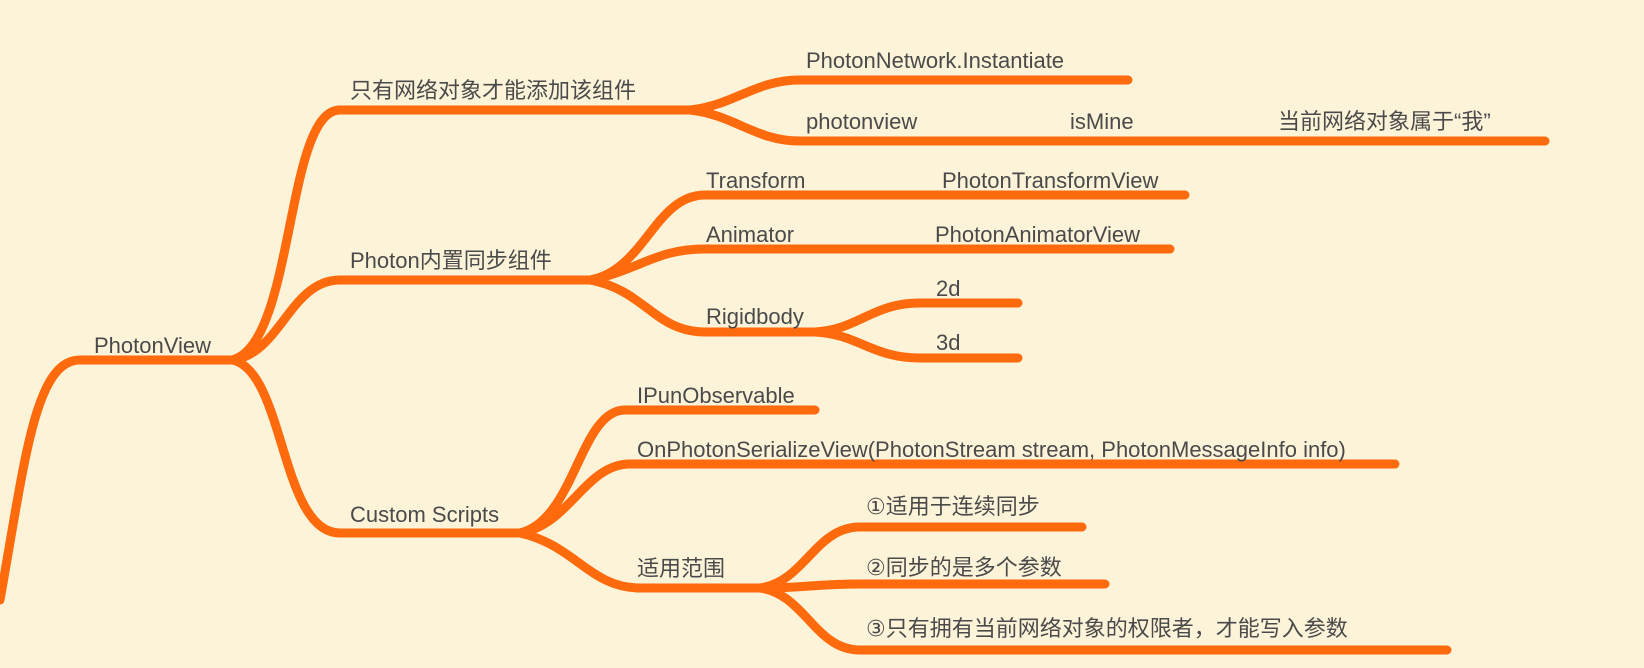 The height and width of the screenshot is (668, 1644). What do you see at coordinates (1050, 180) in the screenshot?
I see `node-transform-view: PhotonTransformView` at bounding box center [1050, 180].